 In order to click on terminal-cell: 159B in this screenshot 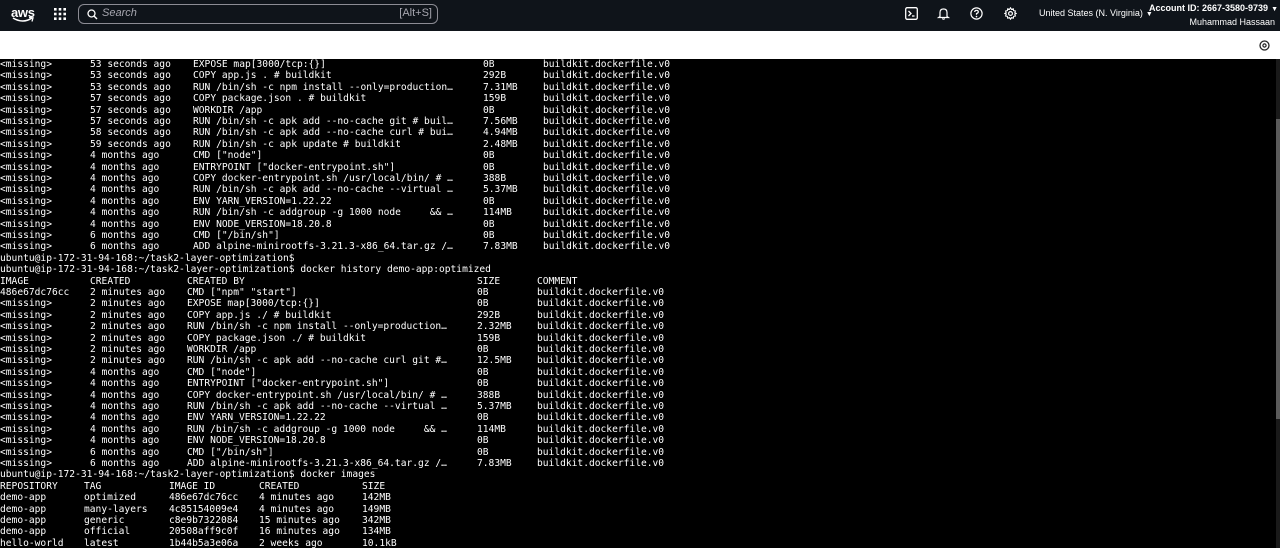, I will do `click(489, 338)`.